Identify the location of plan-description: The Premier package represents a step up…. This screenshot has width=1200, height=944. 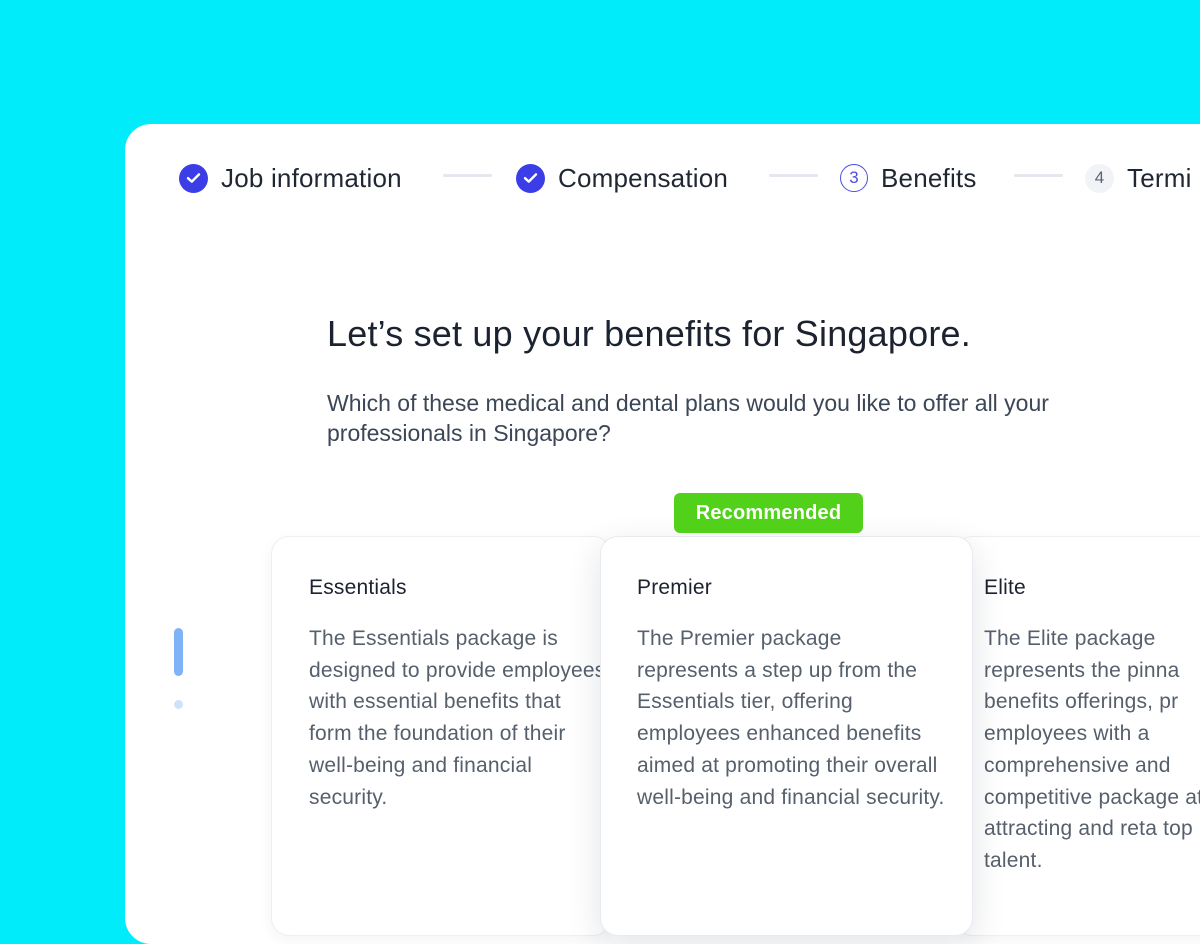
(791, 718).